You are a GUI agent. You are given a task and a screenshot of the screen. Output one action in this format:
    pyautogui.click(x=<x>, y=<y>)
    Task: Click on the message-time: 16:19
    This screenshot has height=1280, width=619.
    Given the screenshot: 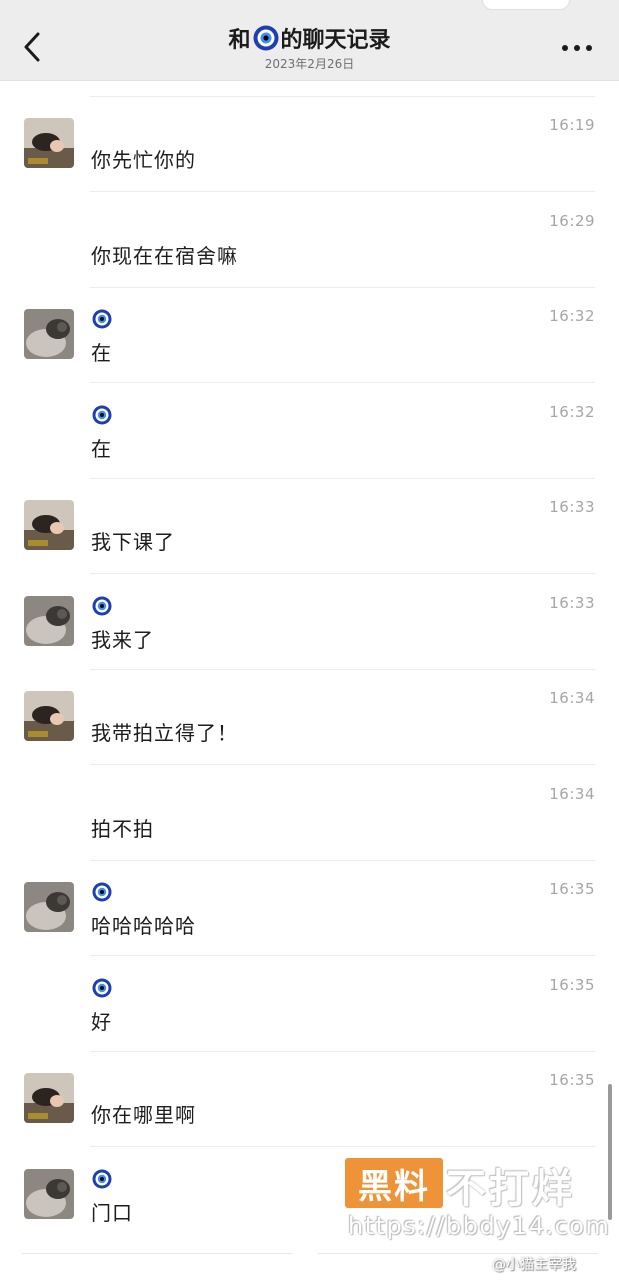 What is the action you would take?
    pyautogui.click(x=572, y=125)
    